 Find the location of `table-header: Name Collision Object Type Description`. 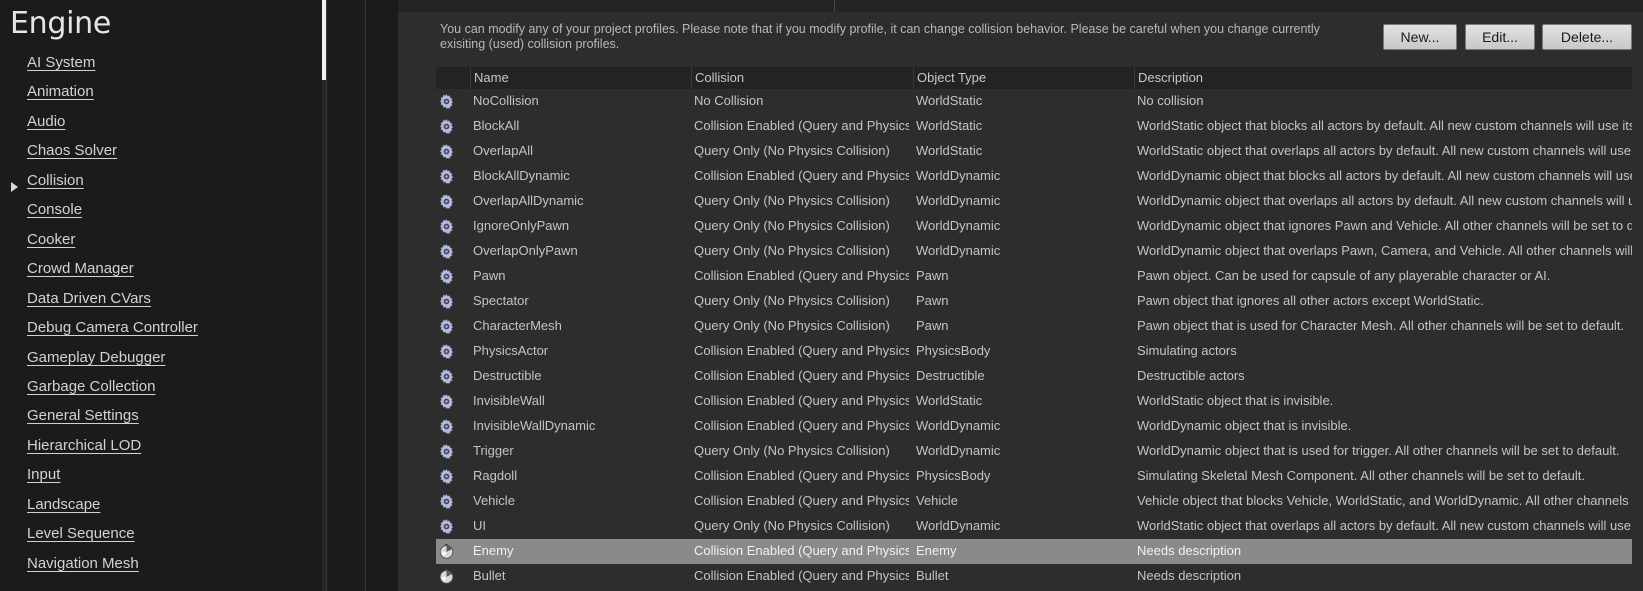

table-header: Name Collision Object Type Description is located at coordinates (1034, 78).